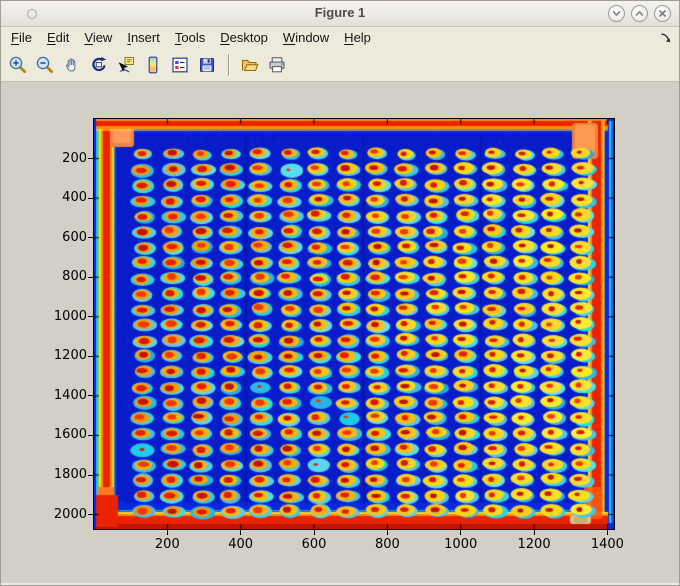  What do you see at coordinates (74, 277) in the screenshot?
I see `y-tick-label: 800` at bounding box center [74, 277].